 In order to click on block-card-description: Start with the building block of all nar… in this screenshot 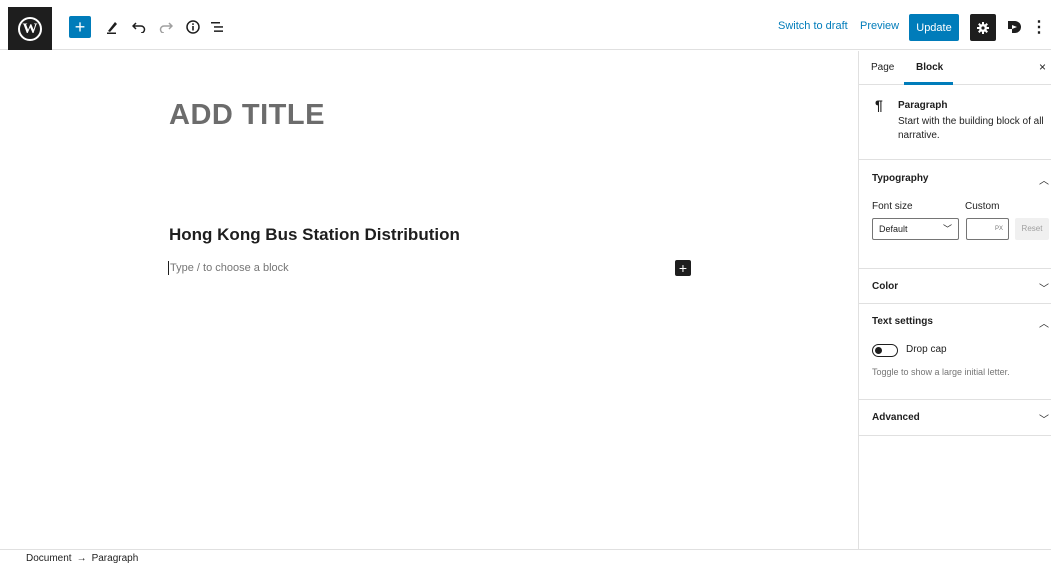, I will do `click(971, 128)`.